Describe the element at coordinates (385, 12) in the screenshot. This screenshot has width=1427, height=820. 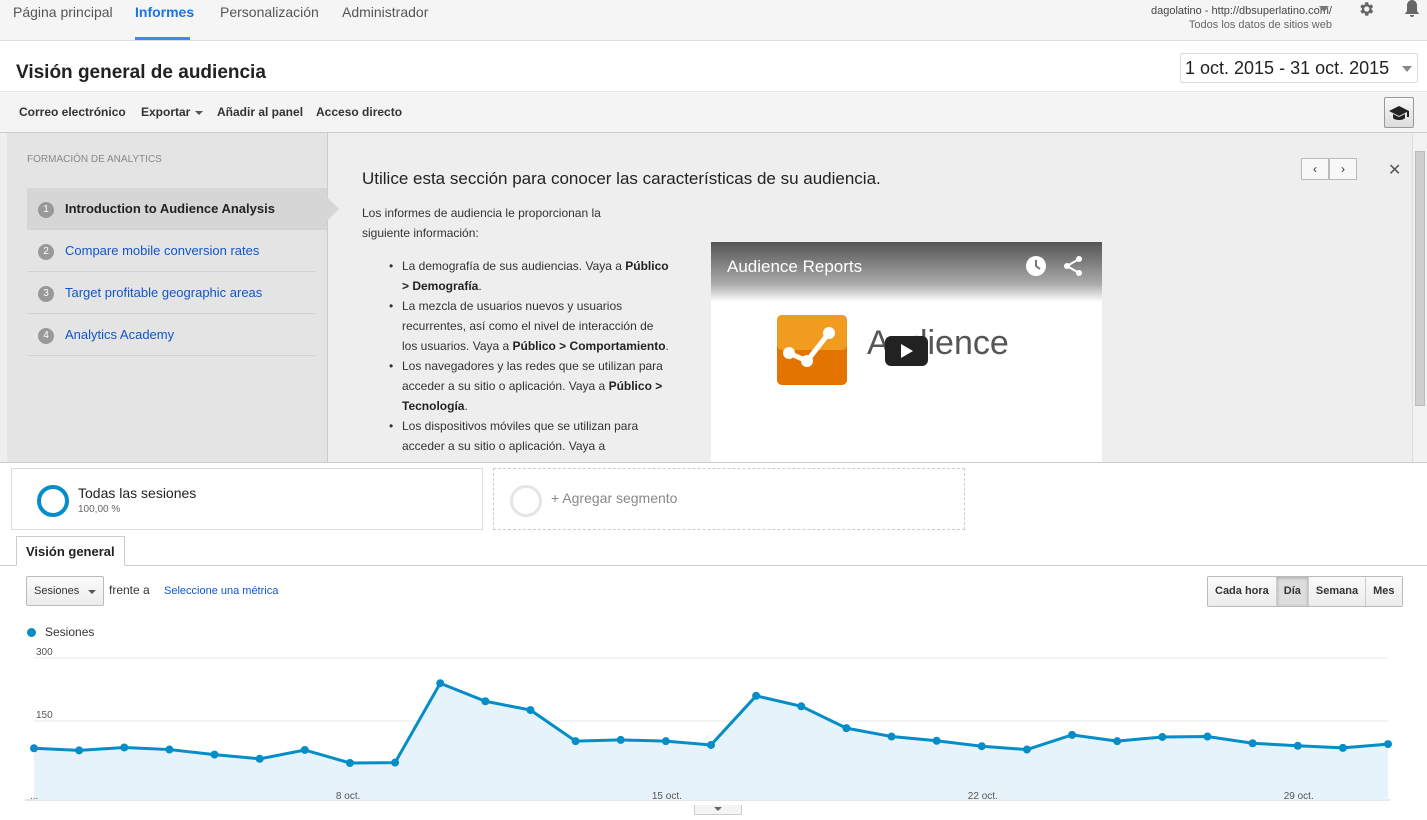
I see `tab-admin: Administrador` at that location.